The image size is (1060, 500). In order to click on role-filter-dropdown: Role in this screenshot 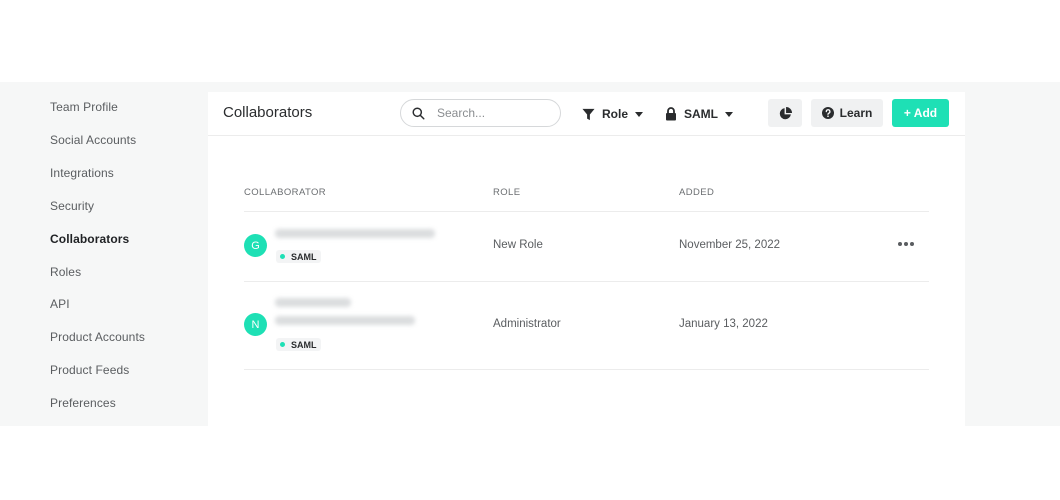, I will do `click(613, 114)`.